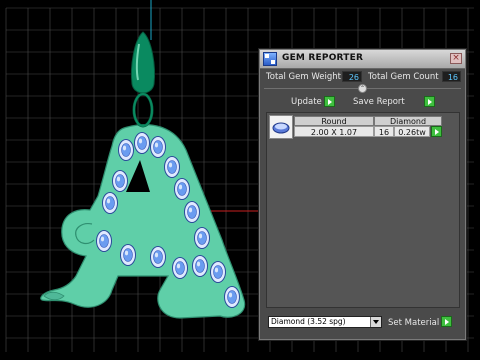  What do you see at coordinates (143, 79) in the screenshot?
I see `pendant-bail` at bounding box center [143, 79].